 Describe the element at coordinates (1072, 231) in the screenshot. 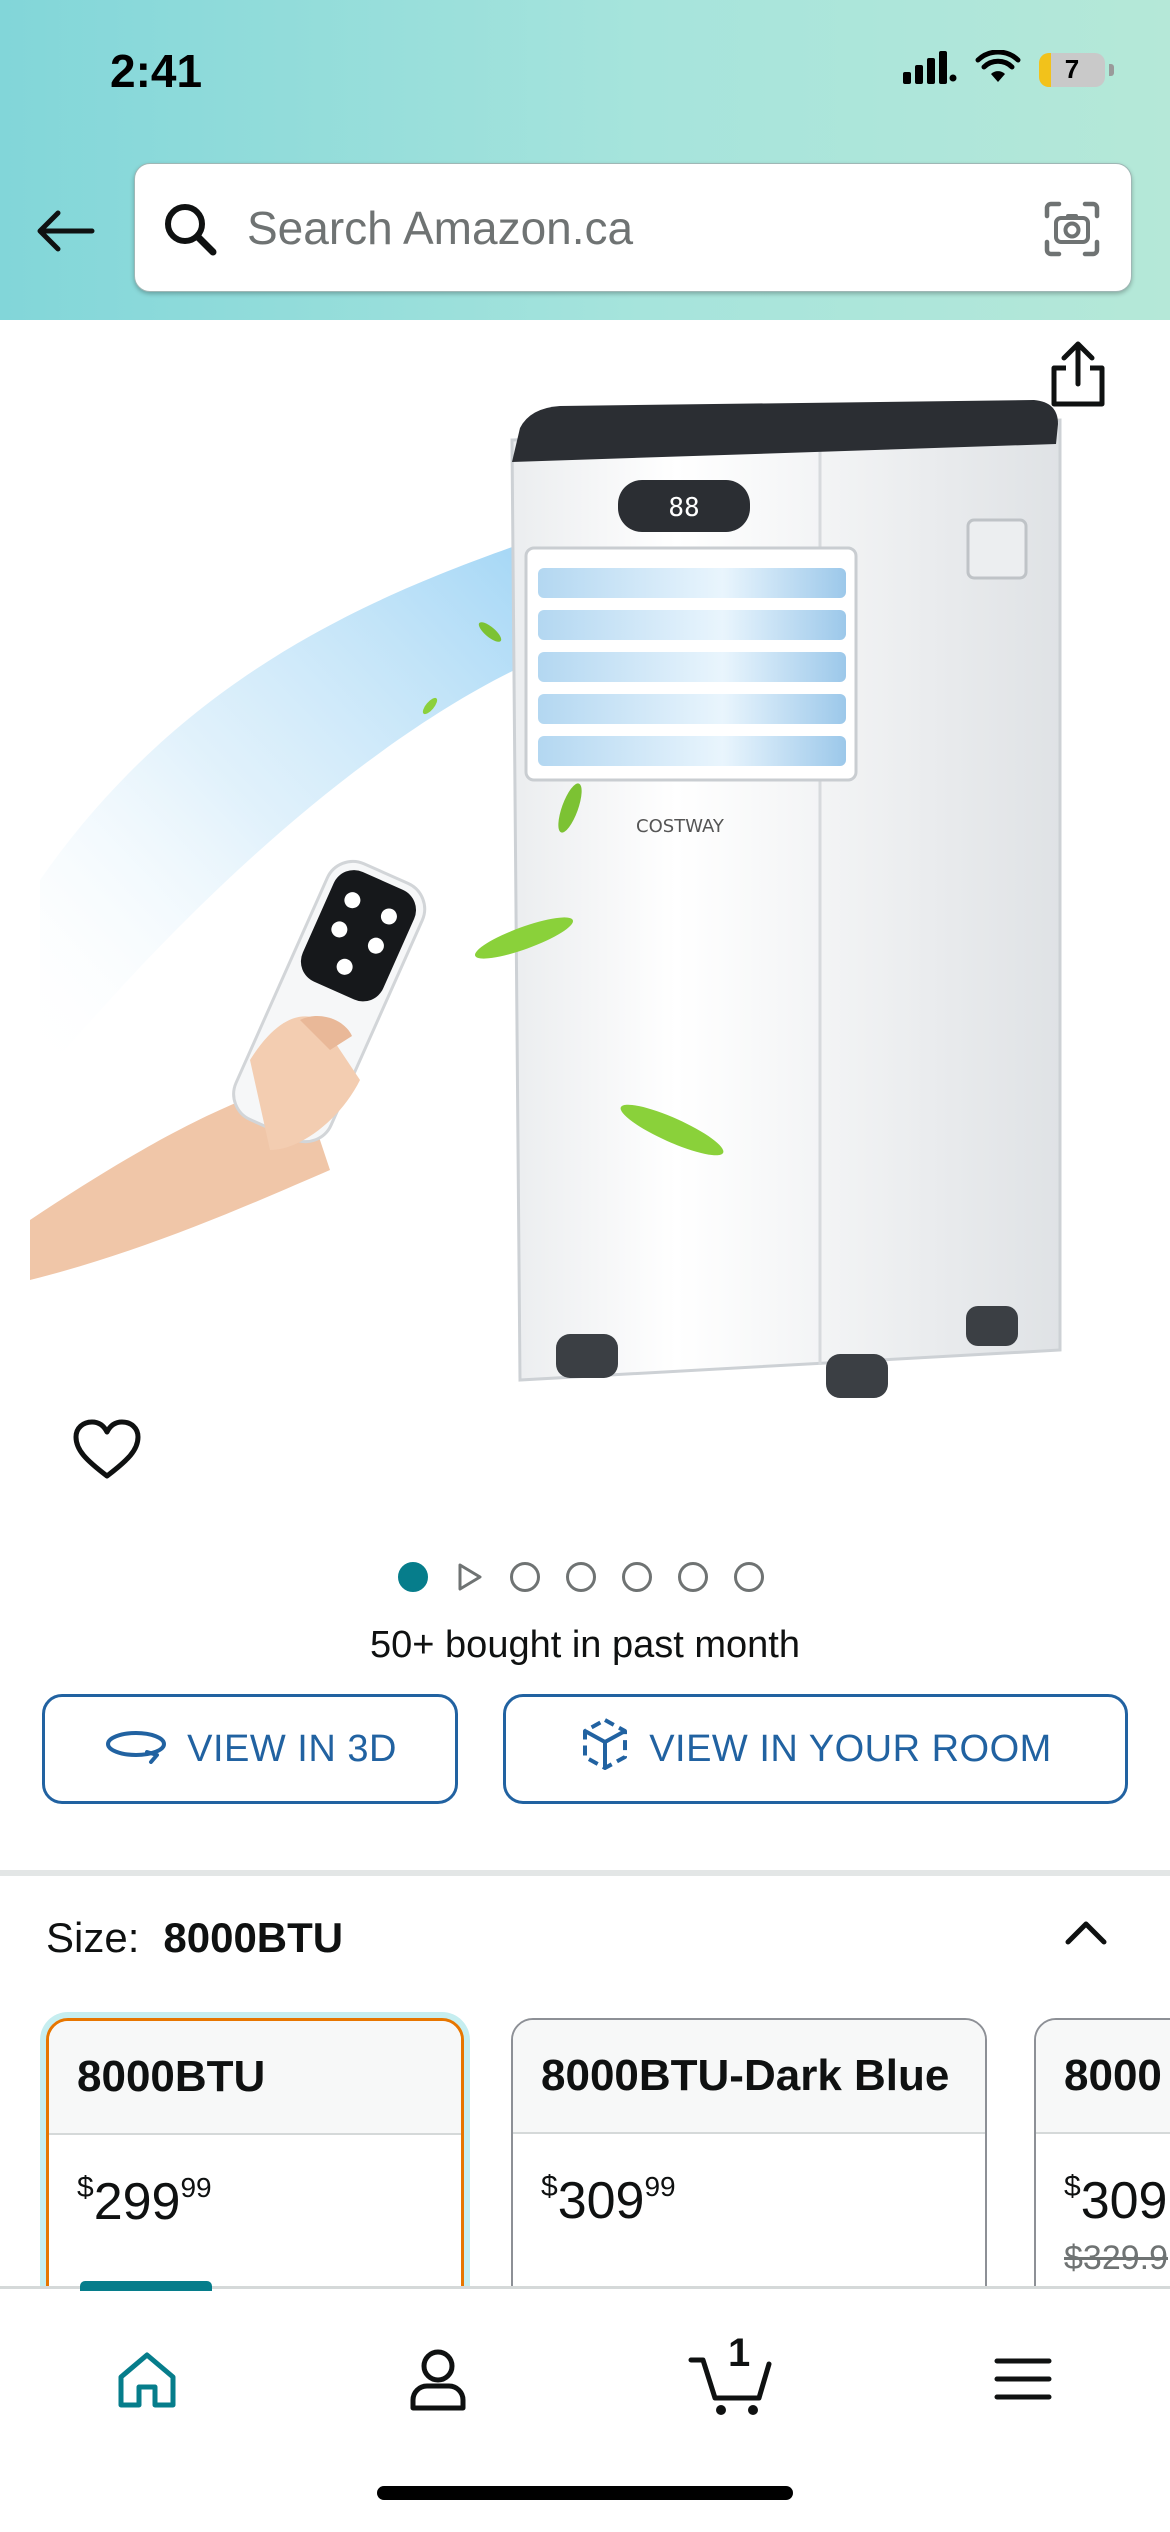

I see `camera-search-icon` at that location.